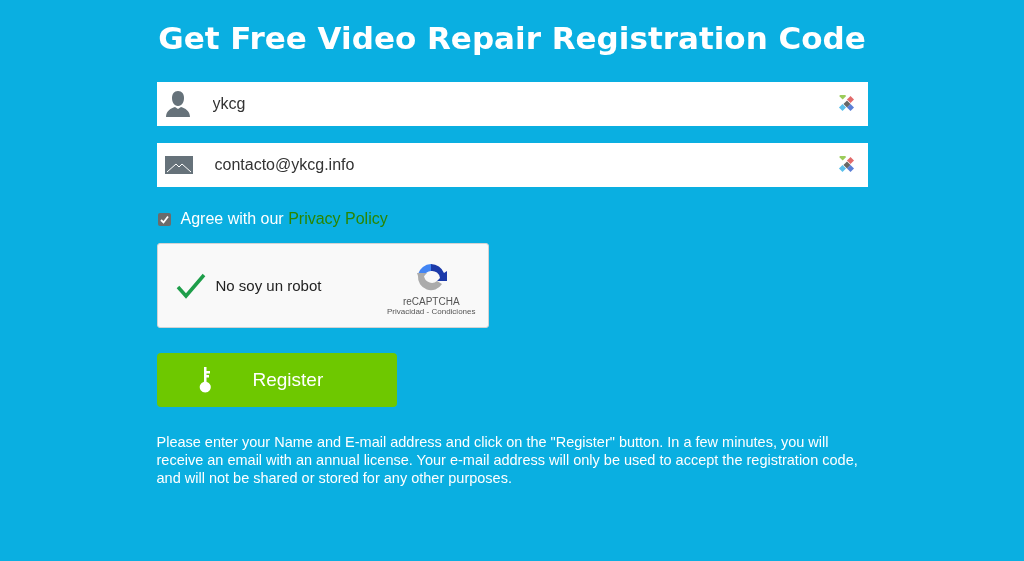 The width and height of the screenshot is (1024, 561). I want to click on captcha-links: Privacidad - Condiciones, so click(431, 311).